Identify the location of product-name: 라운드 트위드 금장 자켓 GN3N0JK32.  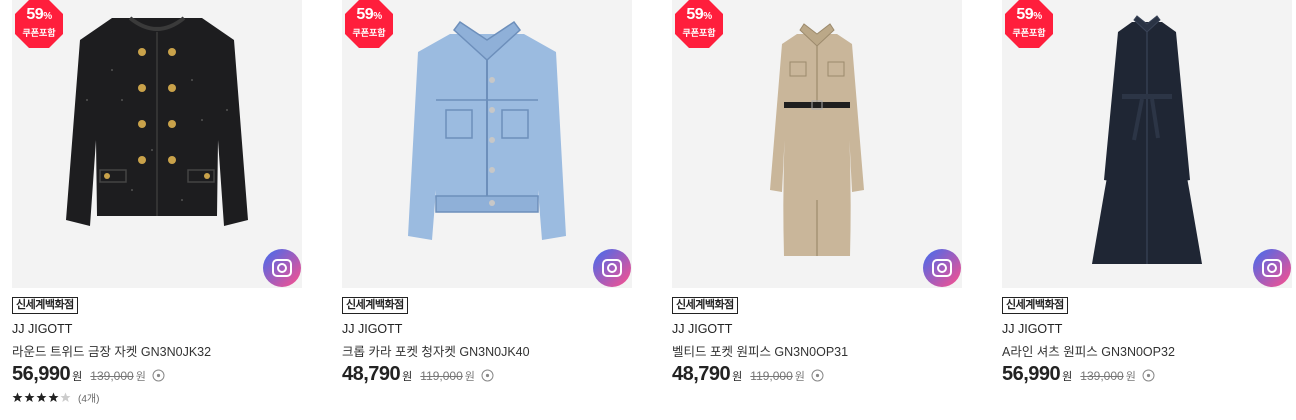
(111, 350).